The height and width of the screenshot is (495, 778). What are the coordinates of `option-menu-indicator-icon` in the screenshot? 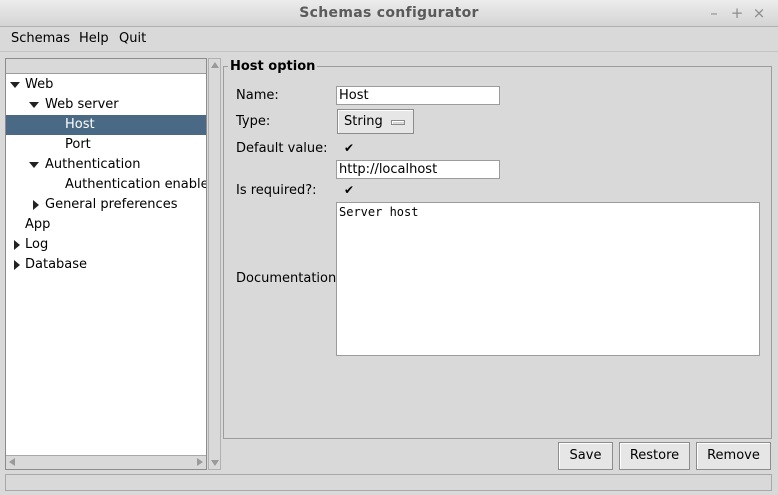 It's located at (398, 122).